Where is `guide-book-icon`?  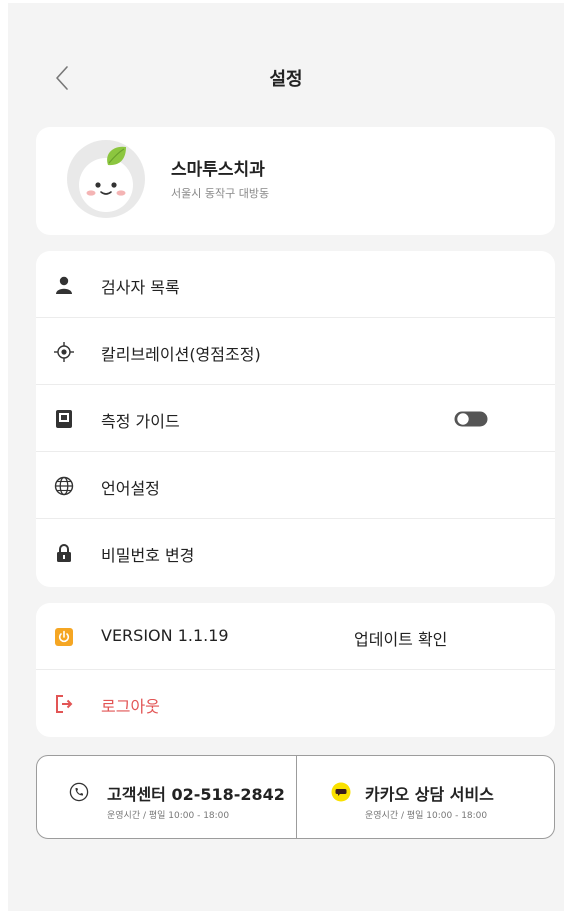
guide-book-icon is located at coordinates (64, 419).